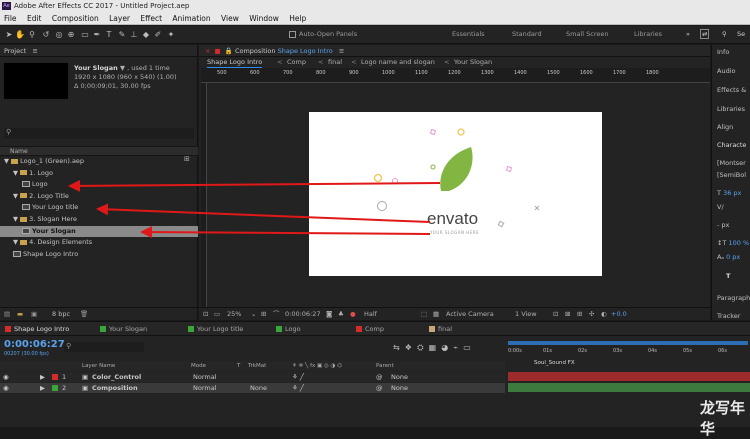 The height and width of the screenshot is (439, 750). What do you see at coordinates (85, 377) in the screenshot?
I see `layer-type-icon: ▣` at bounding box center [85, 377].